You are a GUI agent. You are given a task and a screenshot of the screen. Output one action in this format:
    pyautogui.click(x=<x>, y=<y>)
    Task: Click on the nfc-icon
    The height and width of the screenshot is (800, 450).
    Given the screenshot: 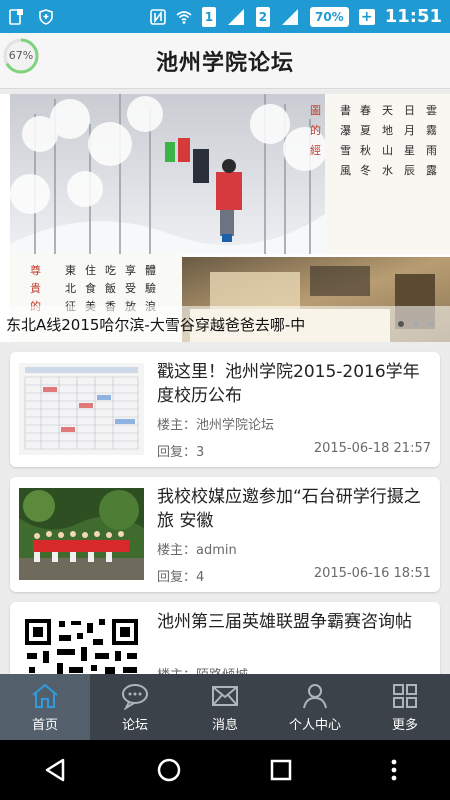 What is the action you would take?
    pyautogui.click(x=158, y=16)
    